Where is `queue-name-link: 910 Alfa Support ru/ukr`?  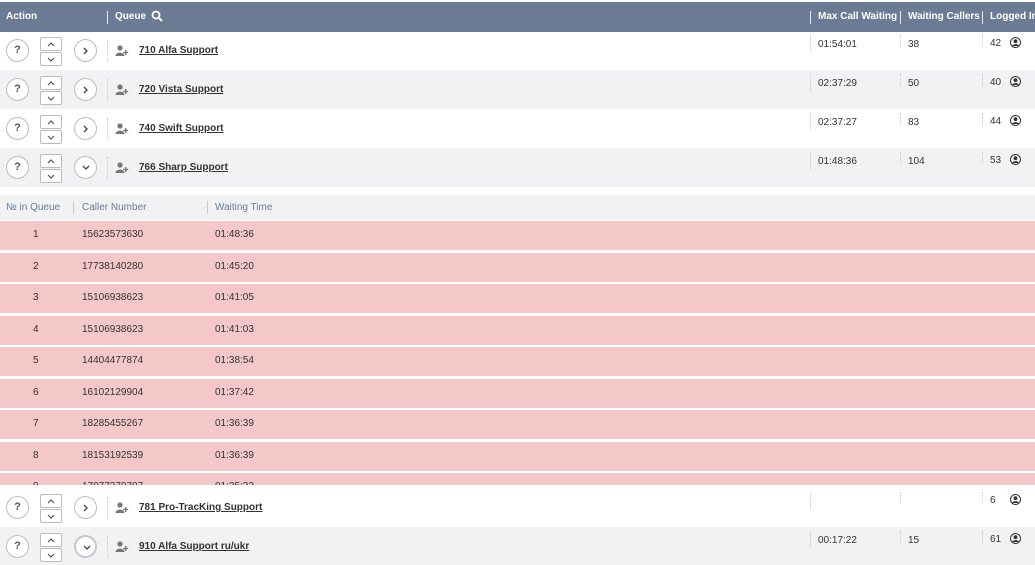 queue-name-link: 910 Alfa Support ru/ukr is located at coordinates (194, 546).